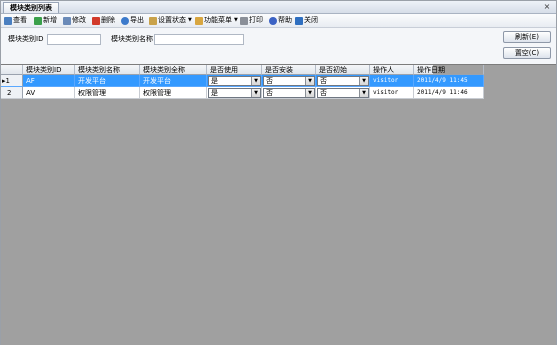 This screenshot has width=557, height=345. Describe the element at coordinates (8, 20) in the screenshot. I see `view-icon` at that location.